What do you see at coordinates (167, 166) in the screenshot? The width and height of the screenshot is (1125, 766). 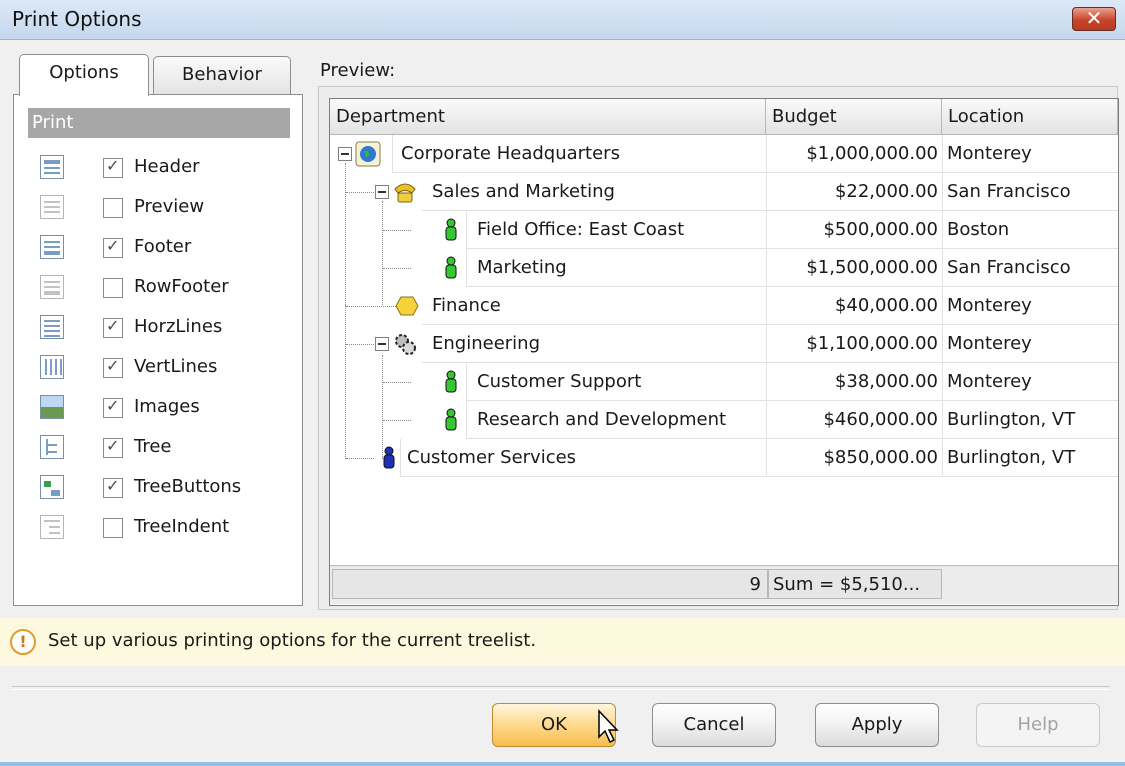 I see `option-label: Header` at bounding box center [167, 166].